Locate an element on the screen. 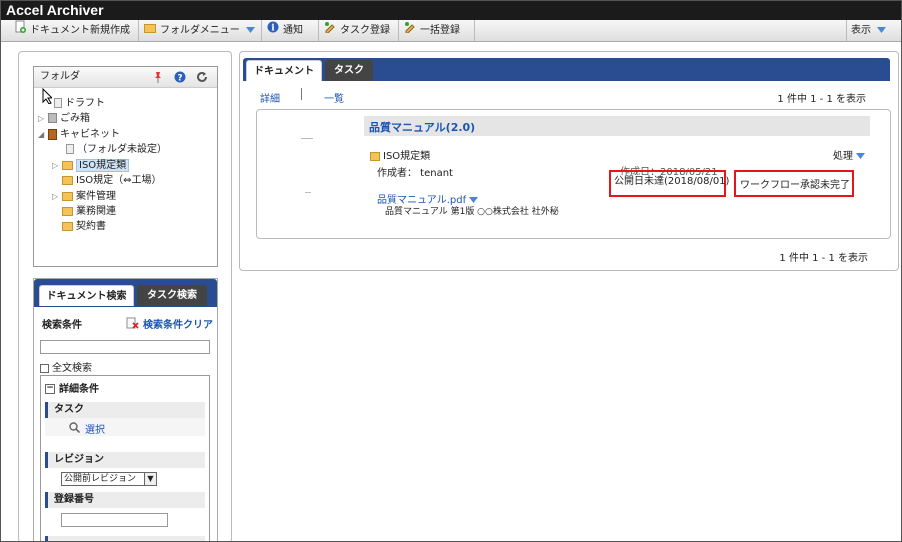  tree-item-unset-folder: （フォルダ未設定） is located at coordinates (116, 150).